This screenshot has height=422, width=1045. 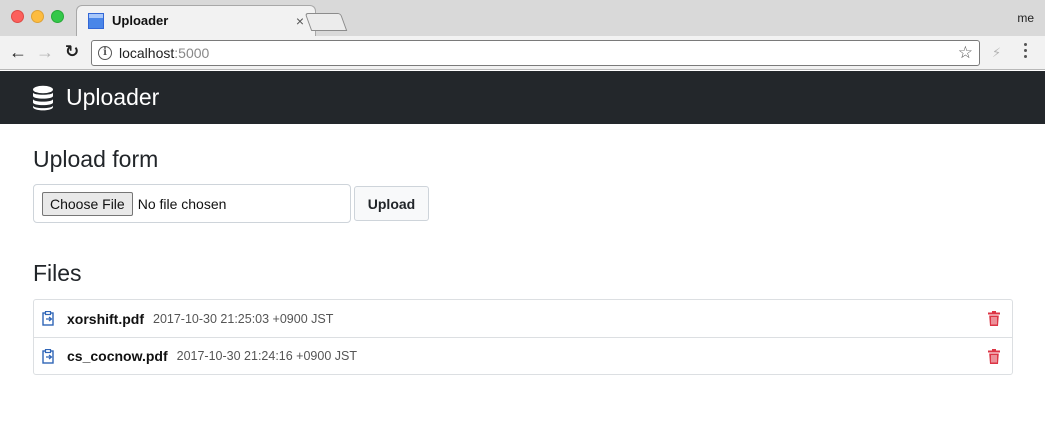 I want to click on browser-toolbar: ← → ↻ i localhost :5000 ☆ ⚡, so click(x=522, y=53).